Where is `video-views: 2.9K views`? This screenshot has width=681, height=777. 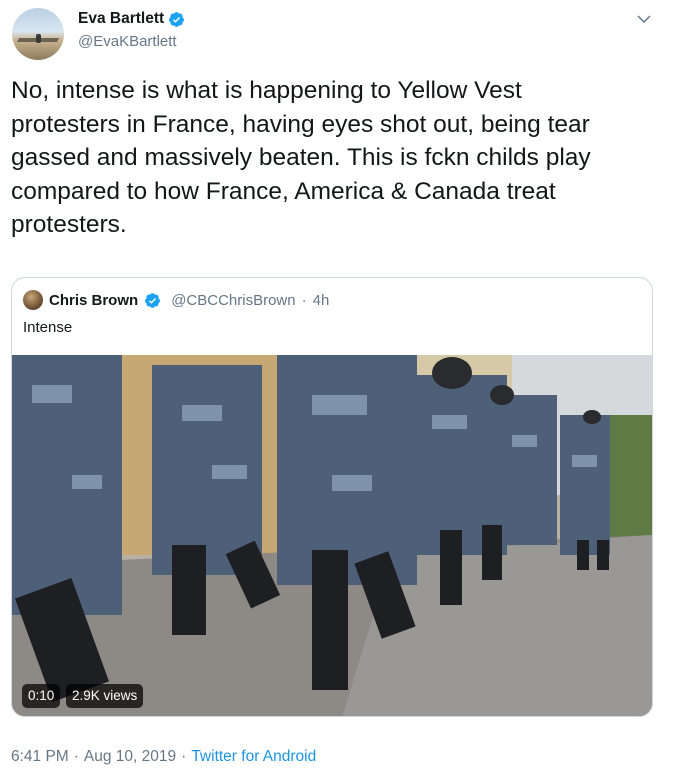
video-views: 2.9K views is located at coordinates (105, 696).